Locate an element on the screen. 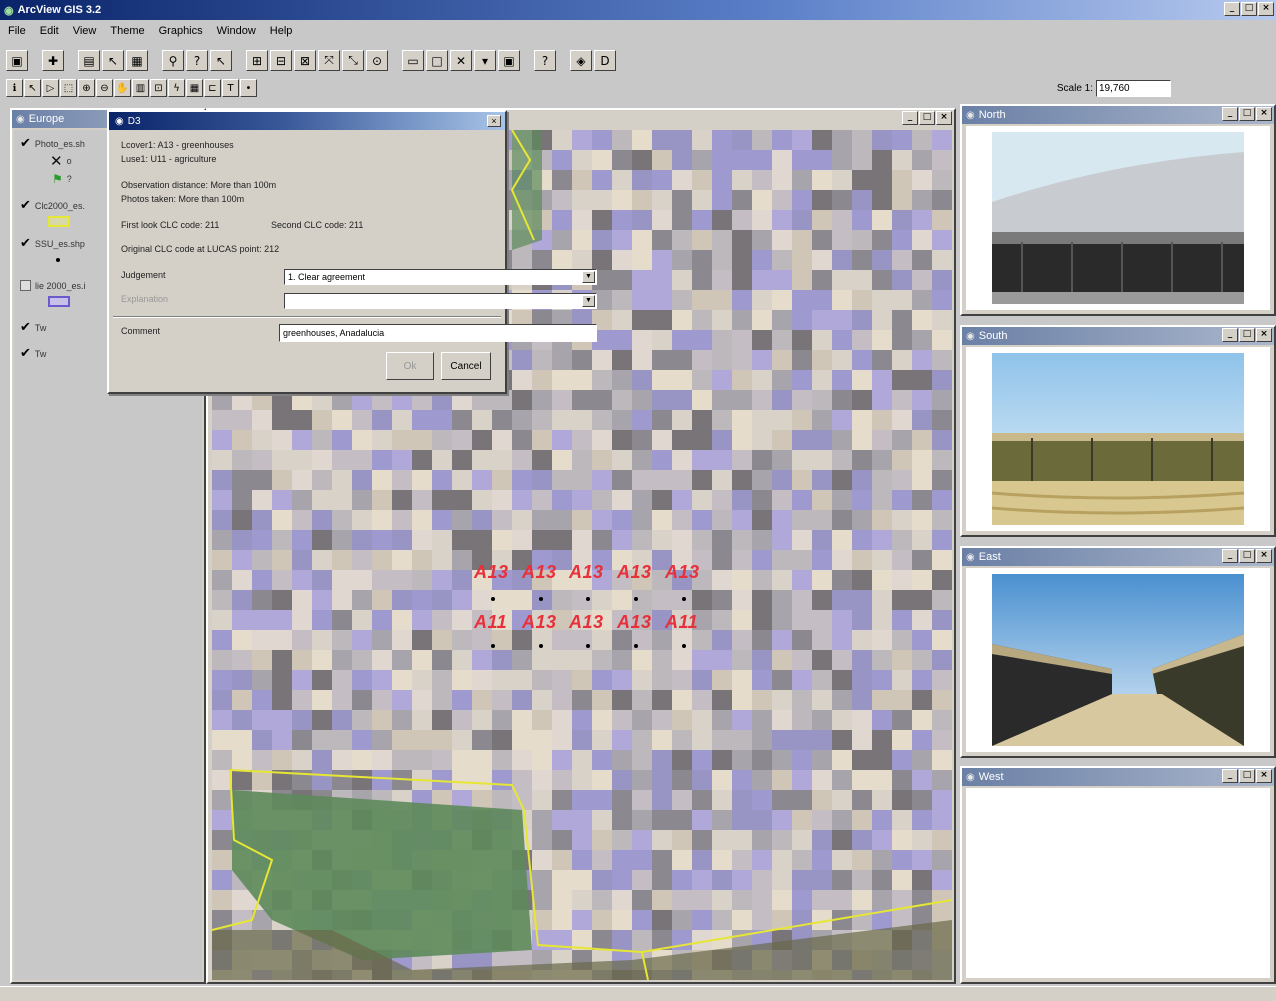 Image resolution: width=1276 pixels, height=1001 pixels. add-theme-icon: ✚ is located at coordinates (53, 60).